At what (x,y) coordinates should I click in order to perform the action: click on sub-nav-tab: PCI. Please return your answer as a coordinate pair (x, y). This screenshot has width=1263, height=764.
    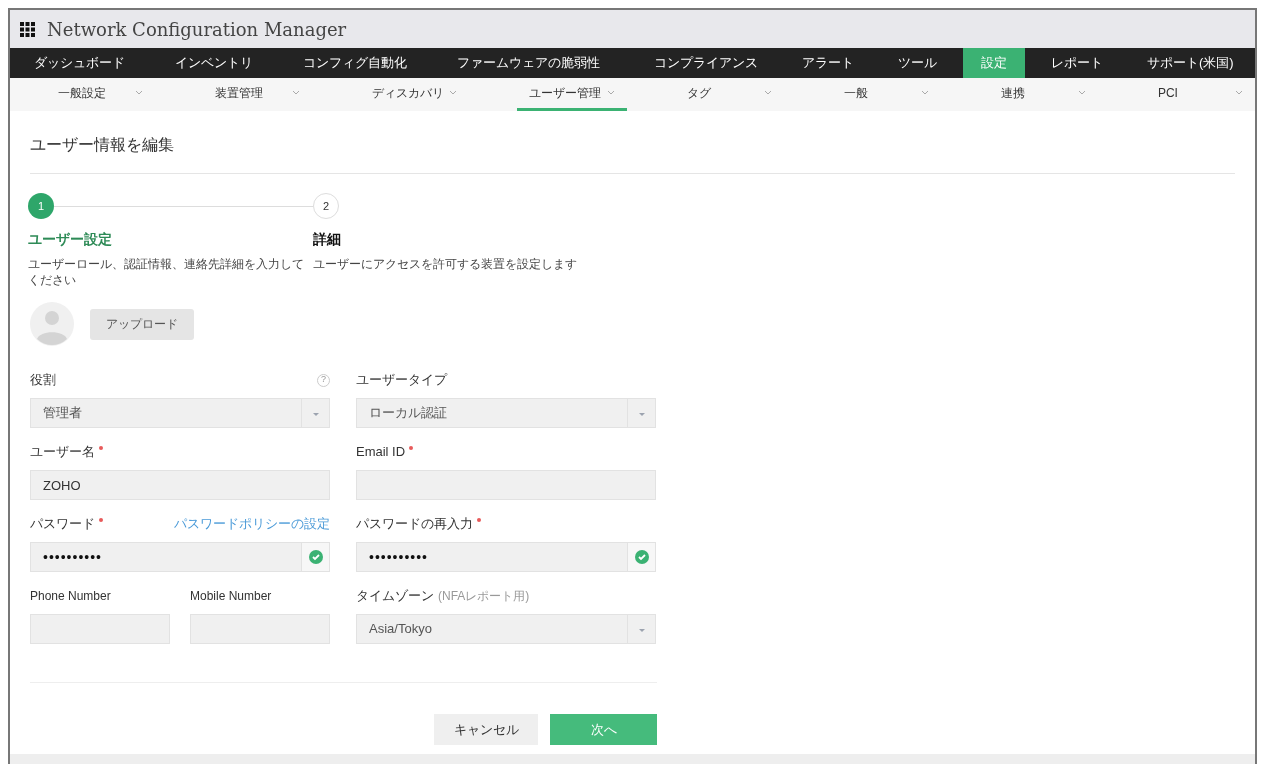
    Looking at the image, I should click on (1200, 94).